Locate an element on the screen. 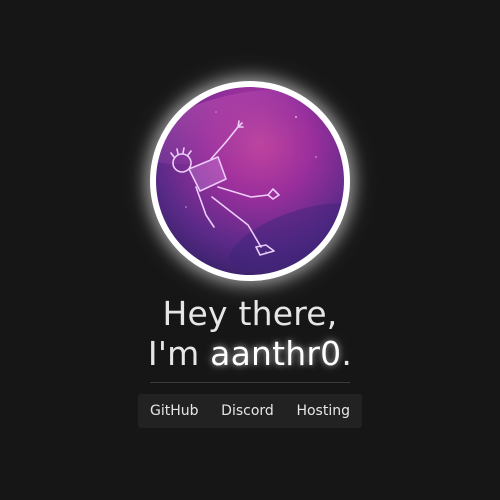 This screenshot has height=500, width=500. discord-link: Discord is located at coordinates (247, 411).